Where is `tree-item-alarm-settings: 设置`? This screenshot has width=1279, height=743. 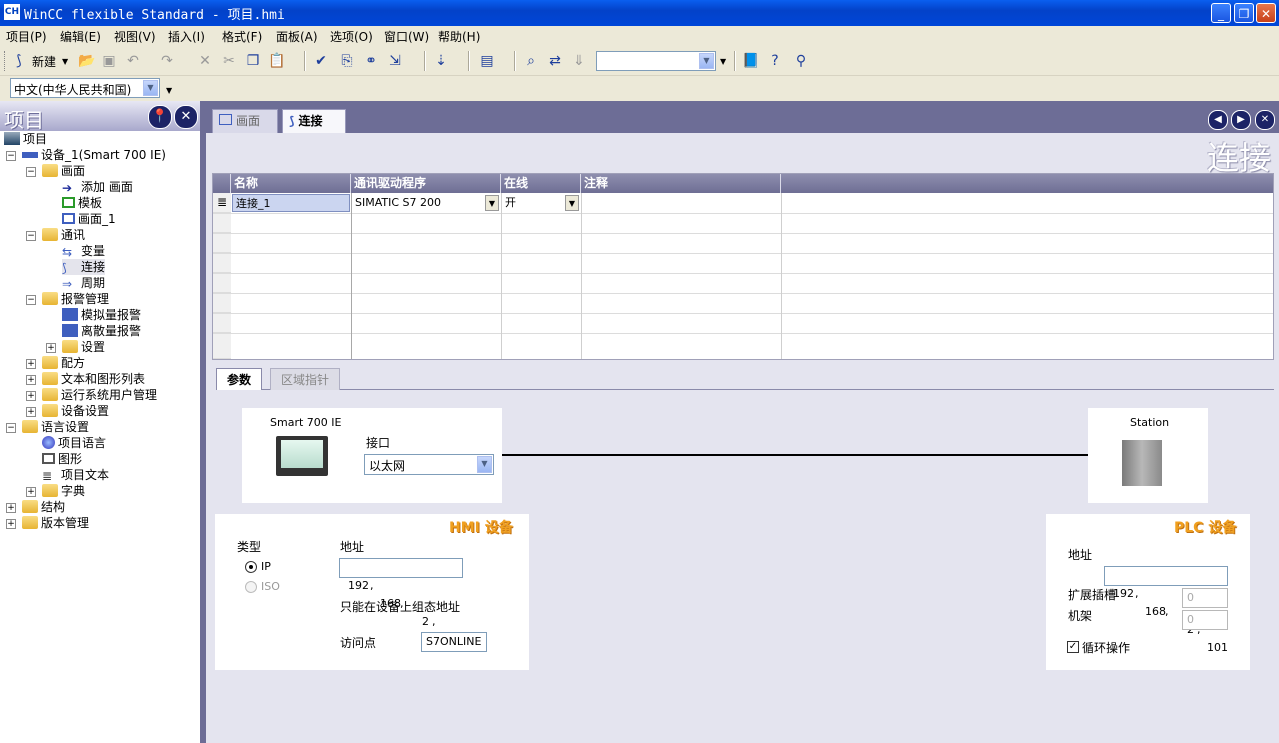 tree-item-alarm-settings: 设置 is located at coordinates (83, 347).